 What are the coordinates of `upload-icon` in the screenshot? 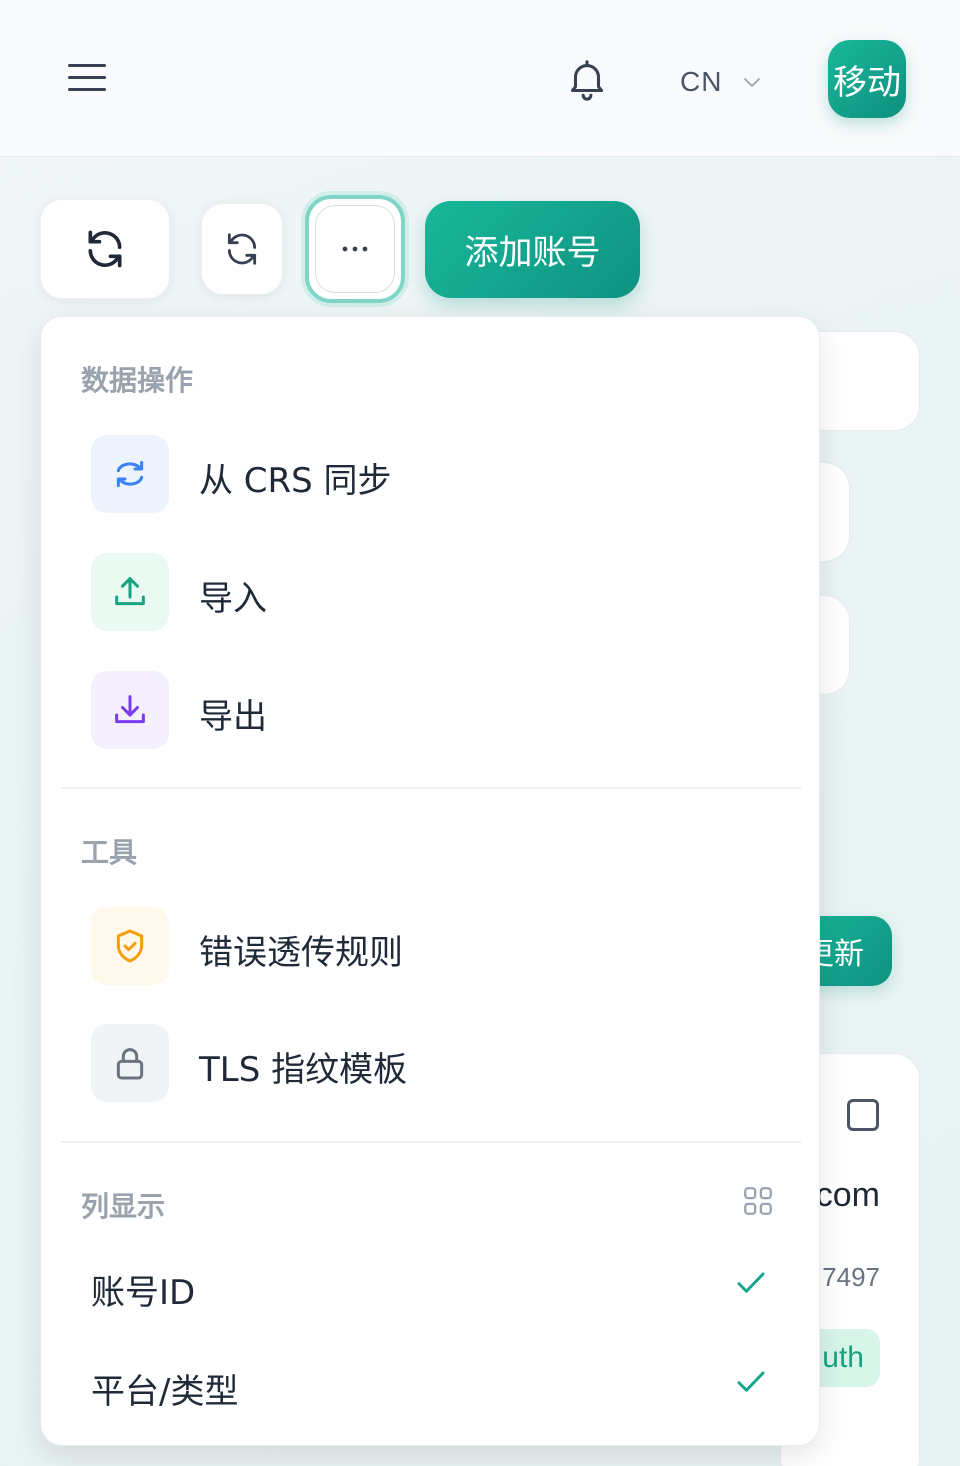 It's located at (130, 592).